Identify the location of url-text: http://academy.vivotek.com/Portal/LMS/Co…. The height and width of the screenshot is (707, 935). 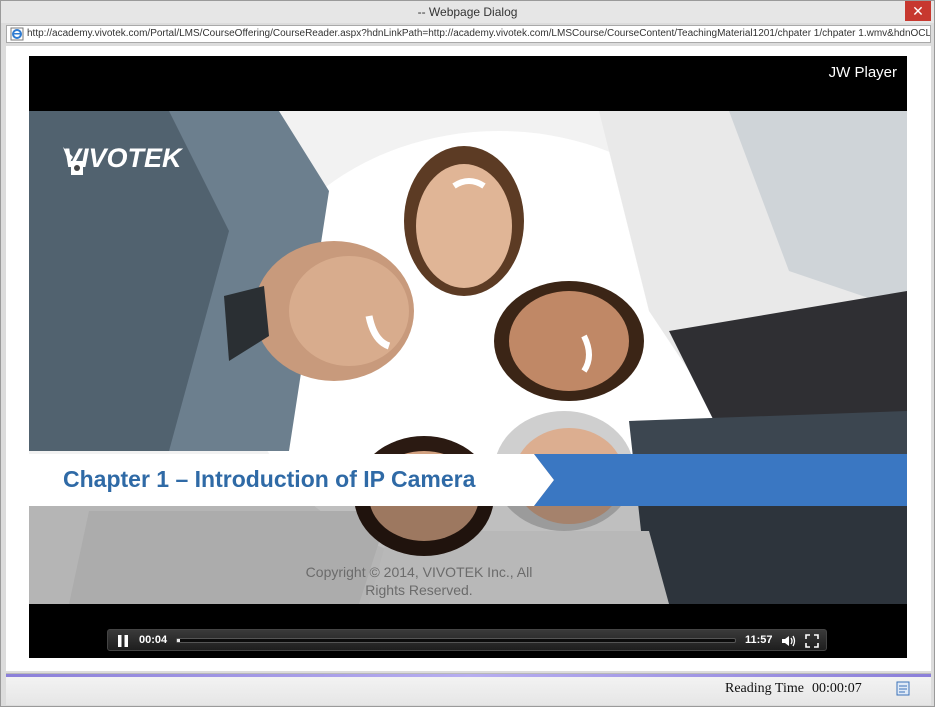
(479, 33).